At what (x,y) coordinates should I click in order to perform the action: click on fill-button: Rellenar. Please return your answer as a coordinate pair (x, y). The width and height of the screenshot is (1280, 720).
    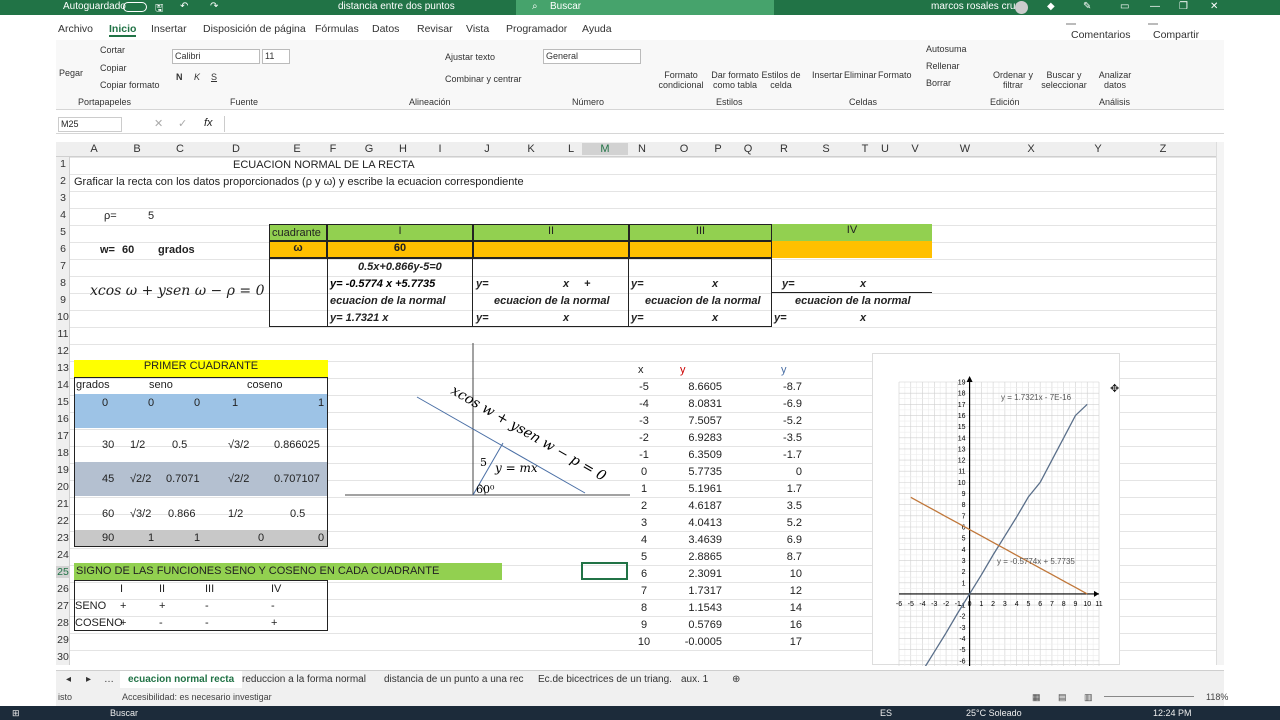
    Looking at the image, I should click on (943, 66).